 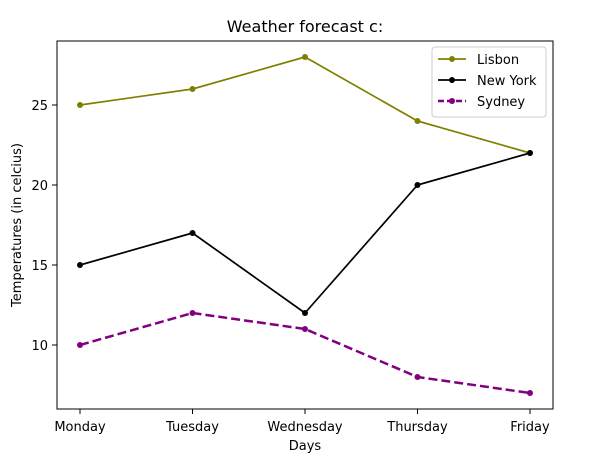 I want to click on x-tick-label: Tuesday, so click(x=192, y=427).